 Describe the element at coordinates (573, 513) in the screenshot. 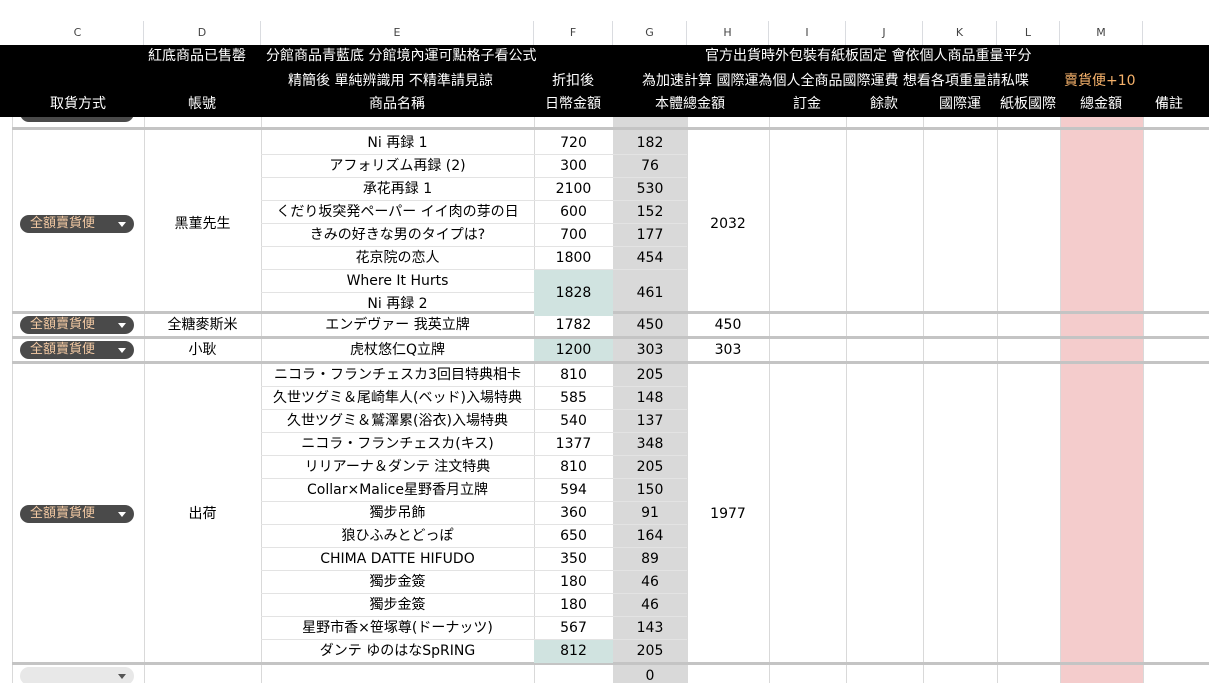

I see `jpy-amount: 360` at that location.